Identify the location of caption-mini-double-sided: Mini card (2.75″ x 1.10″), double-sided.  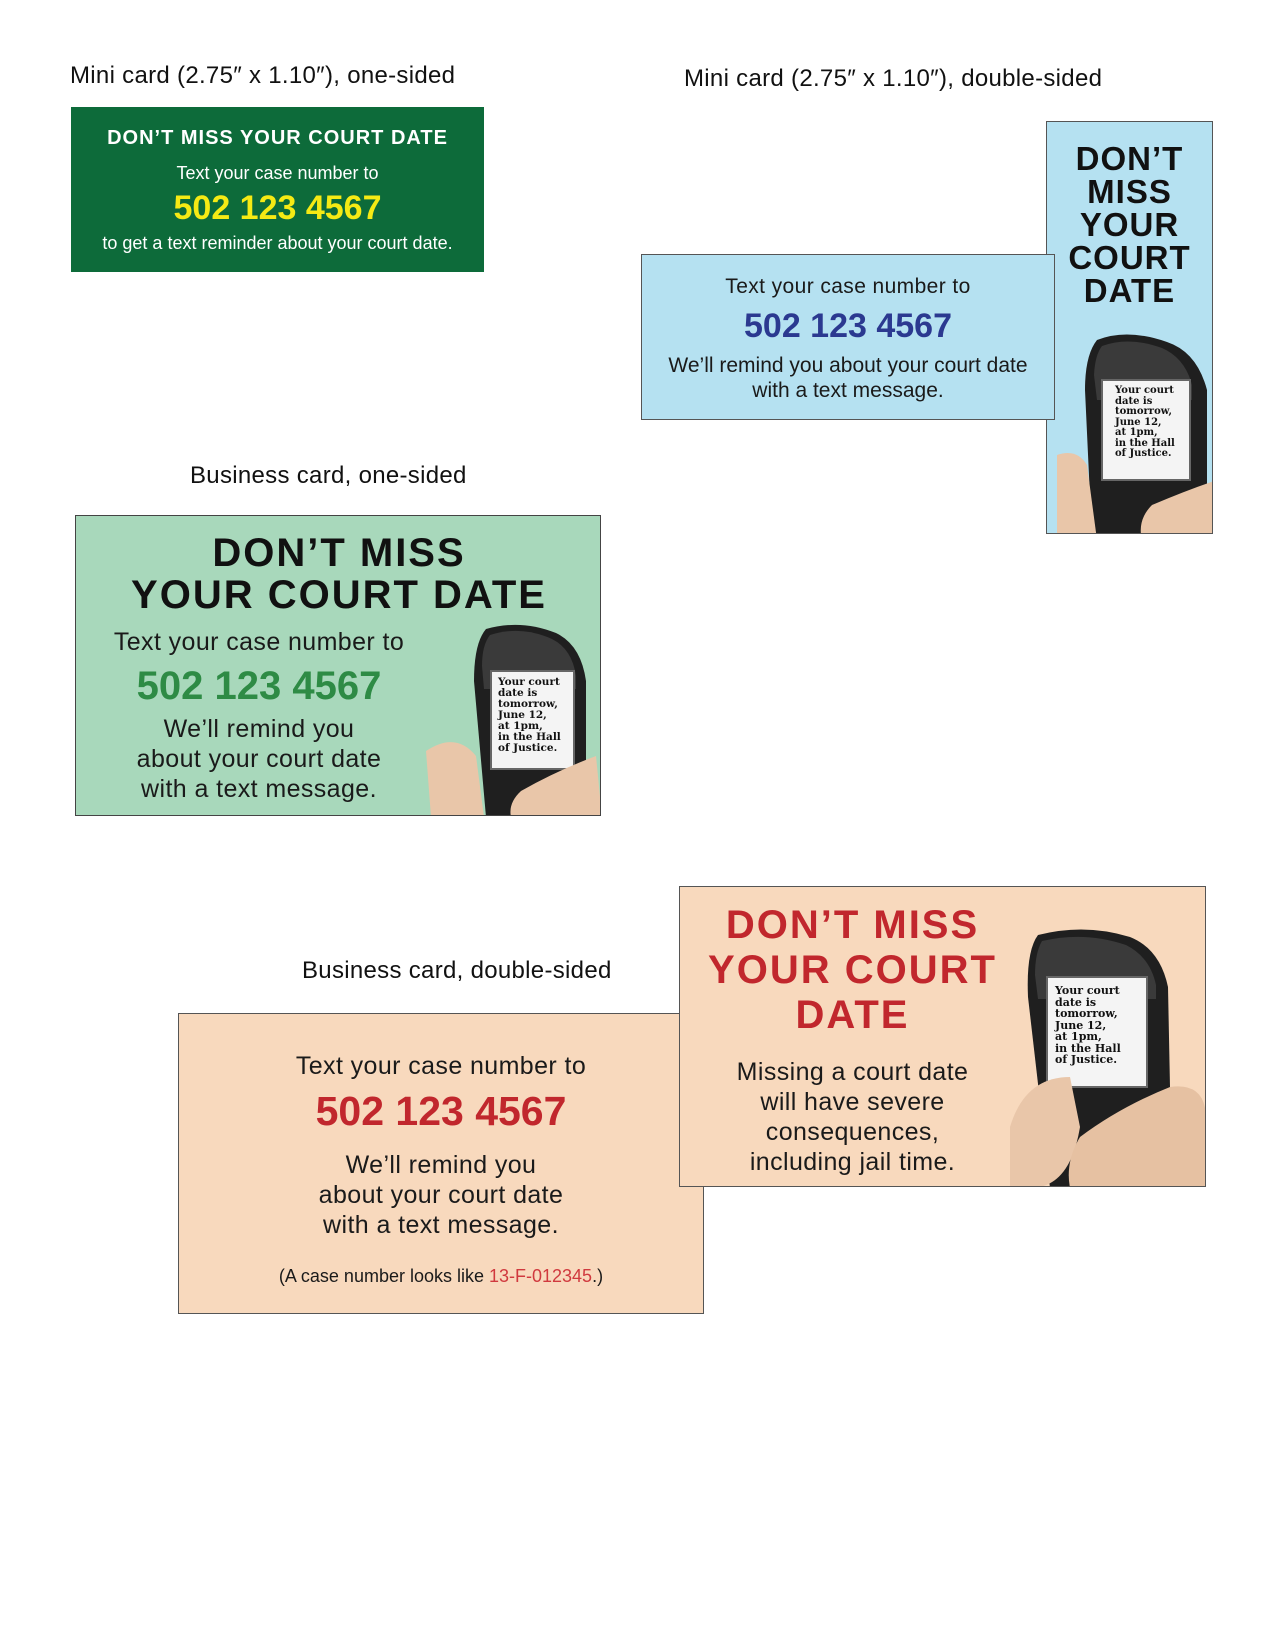
(893, 78).